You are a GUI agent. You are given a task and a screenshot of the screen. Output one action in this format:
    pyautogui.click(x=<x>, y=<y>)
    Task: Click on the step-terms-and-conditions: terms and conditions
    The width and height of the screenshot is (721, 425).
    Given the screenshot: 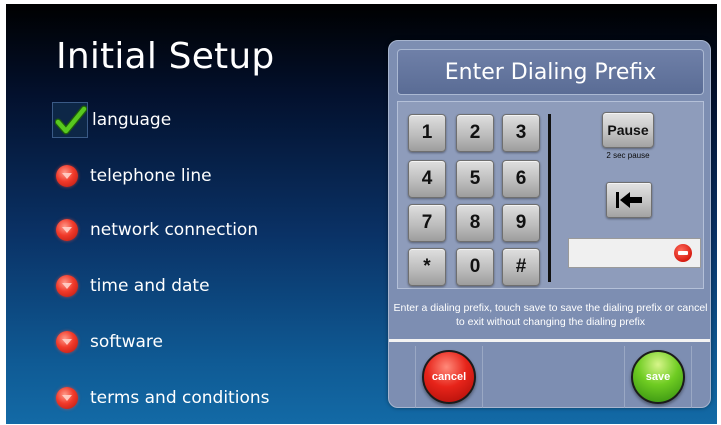 What is the action you would take?
    pyautogui.click(x=212, y=398)
    